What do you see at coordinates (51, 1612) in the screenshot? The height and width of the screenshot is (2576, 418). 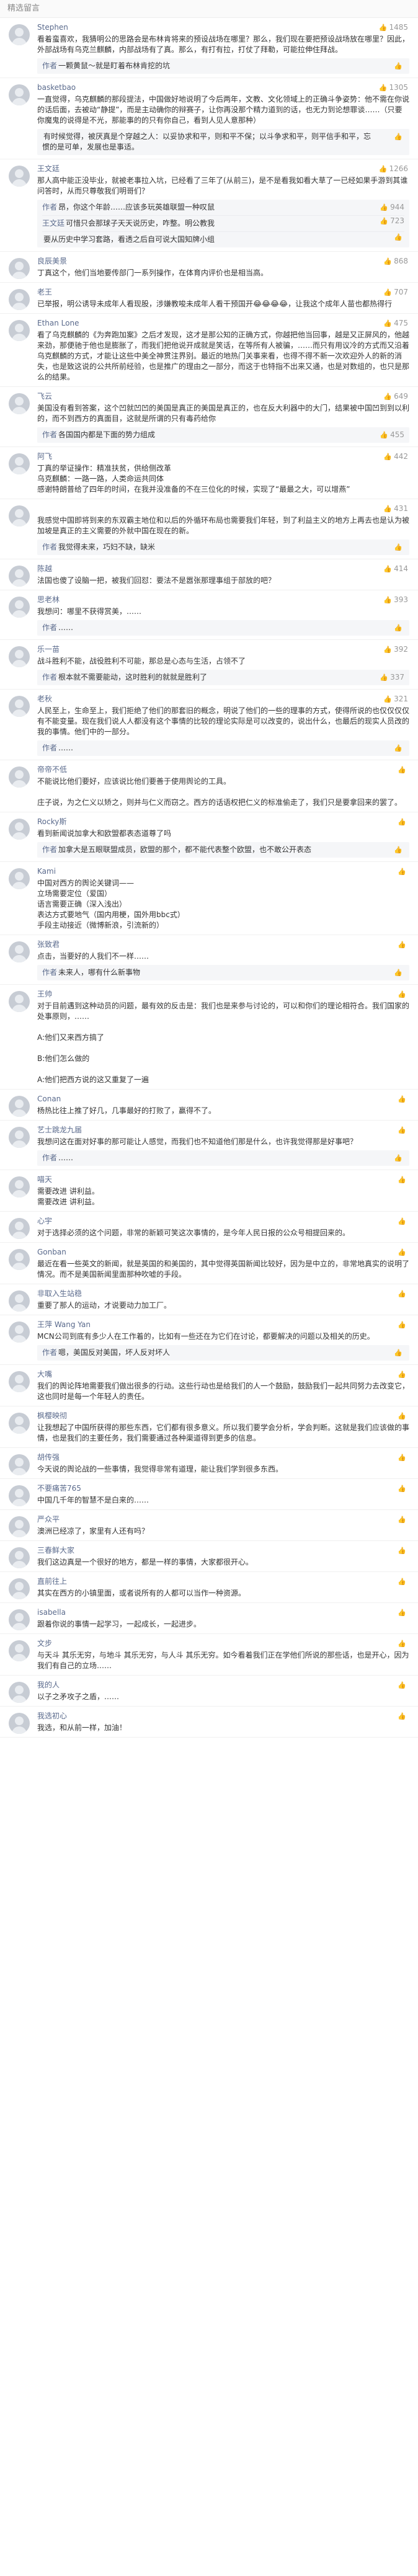 I see `comment-username: isabella` at bounding box center [51, 1612].